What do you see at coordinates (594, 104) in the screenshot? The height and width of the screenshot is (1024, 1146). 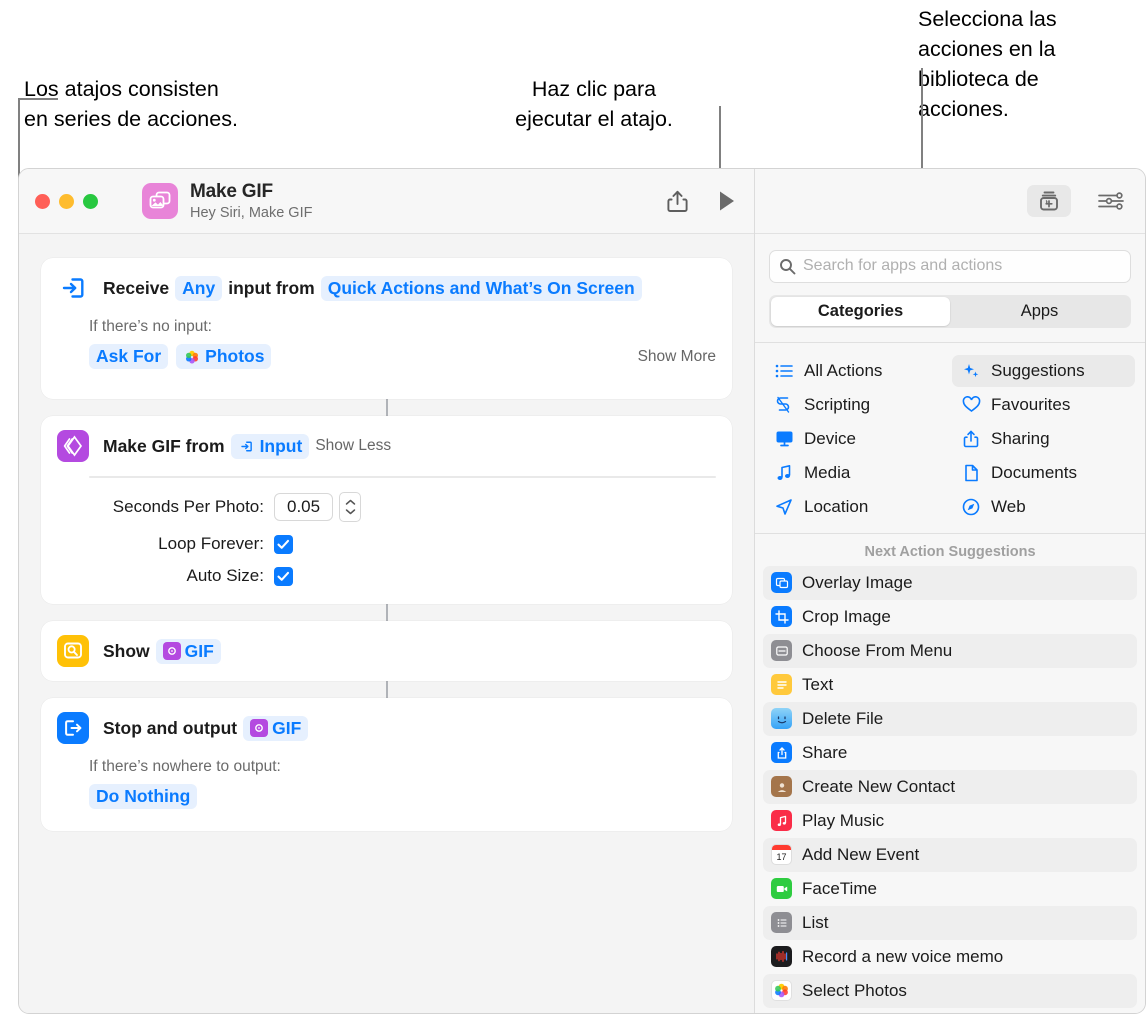 I see `callout-run-shortcut: Haz clic para ejecutar el atajo.` at bounding box center [594, 104].